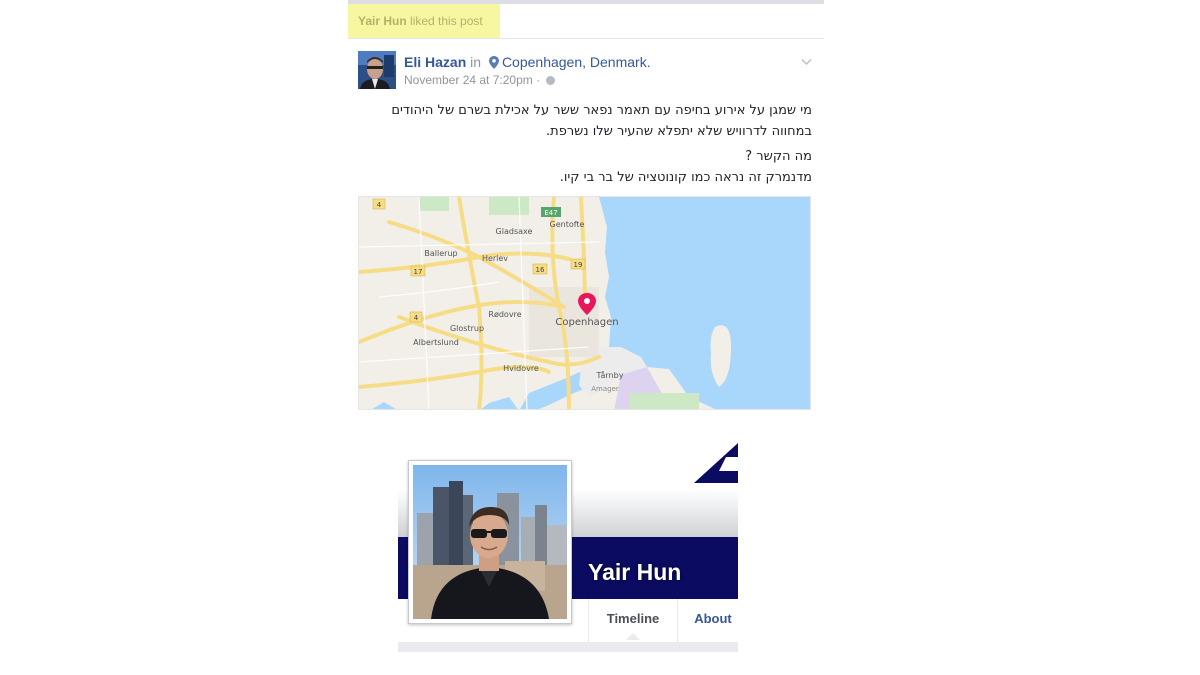 This screenshot has height=675, width=1200. What do you see at coordinates (377, 70) in the screenshot?
I see `author-avatar` at bounding box center [377, 70].